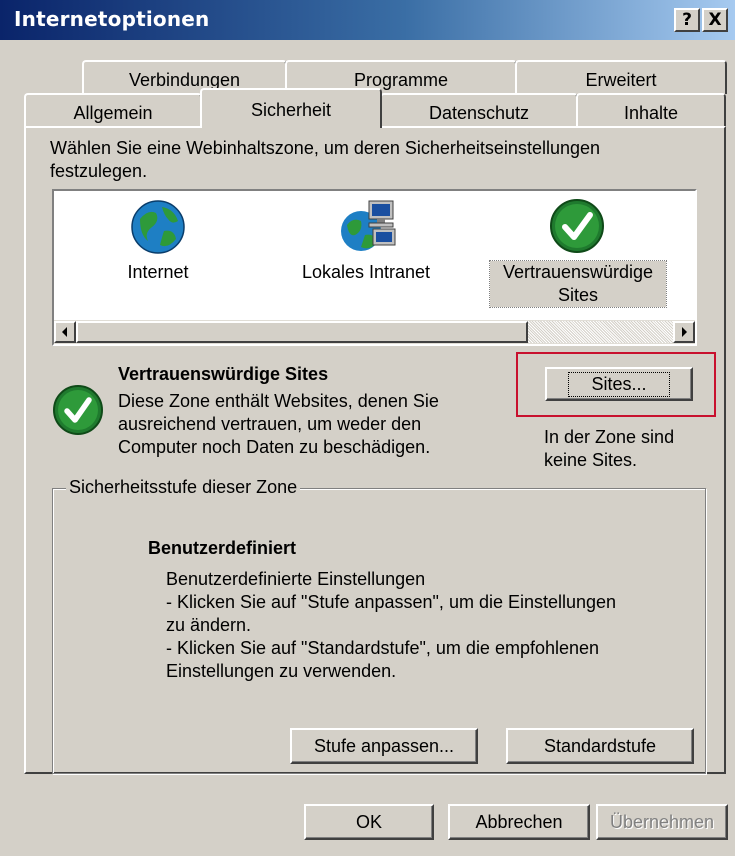  I want to click on zone-instruction-line2: festzulegen., so click(99, 171).